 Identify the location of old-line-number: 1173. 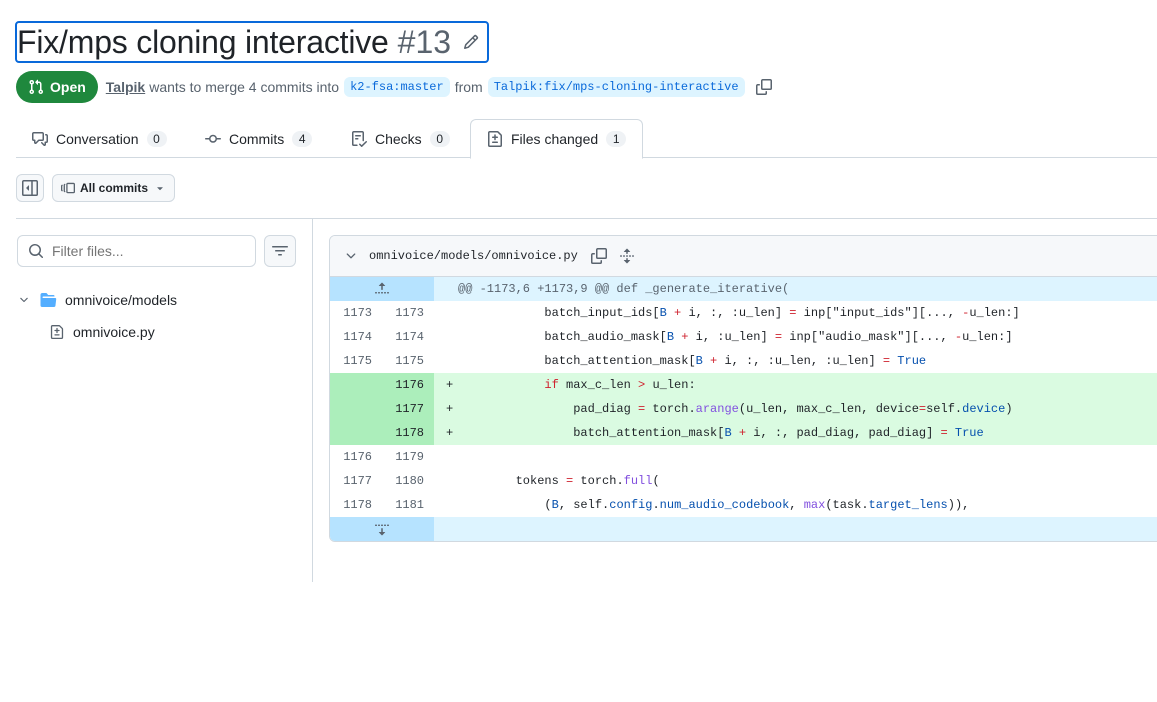
(356, 313).